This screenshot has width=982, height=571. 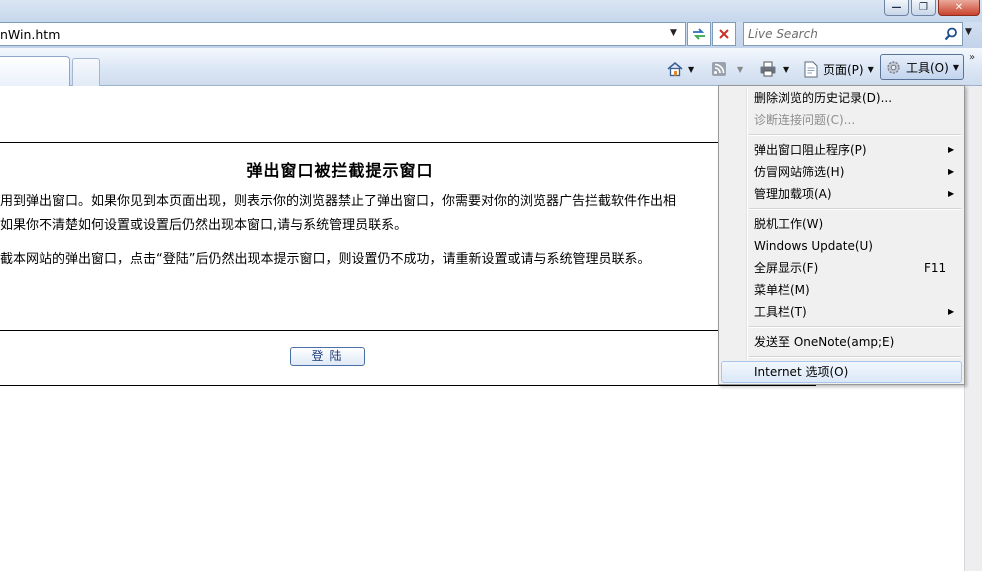 What do you see at coordinates (360, 330) in the screenshot?
I see `divider-middle` at bounding box center [360, 330].